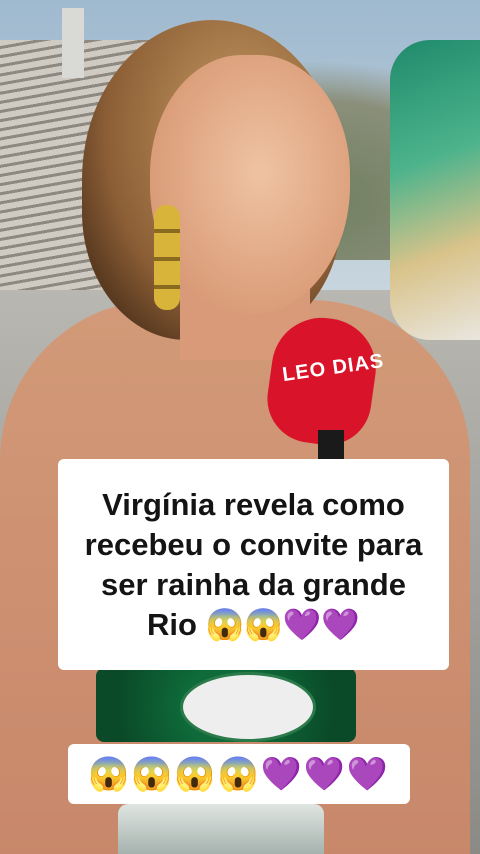 The image size is (480, 854). I want to click on earring, so click(167, 257).